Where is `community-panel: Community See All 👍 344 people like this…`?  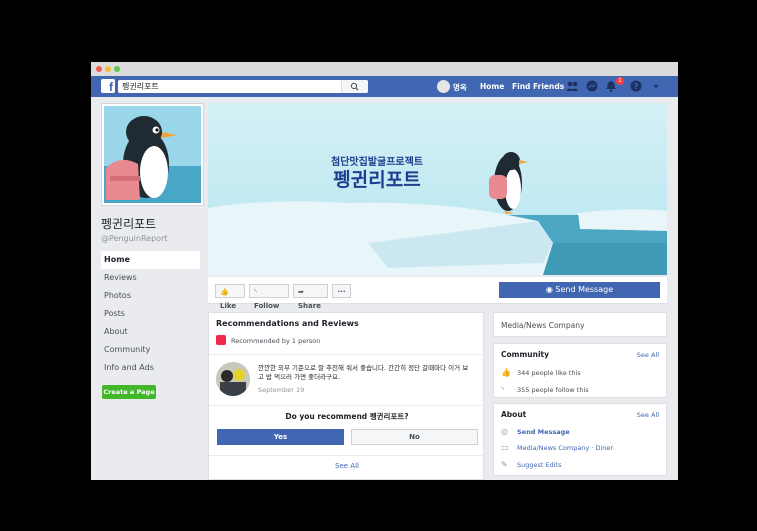 community-panel: Community See All 👍 344 people like this… is located at coordinates (580, 370).